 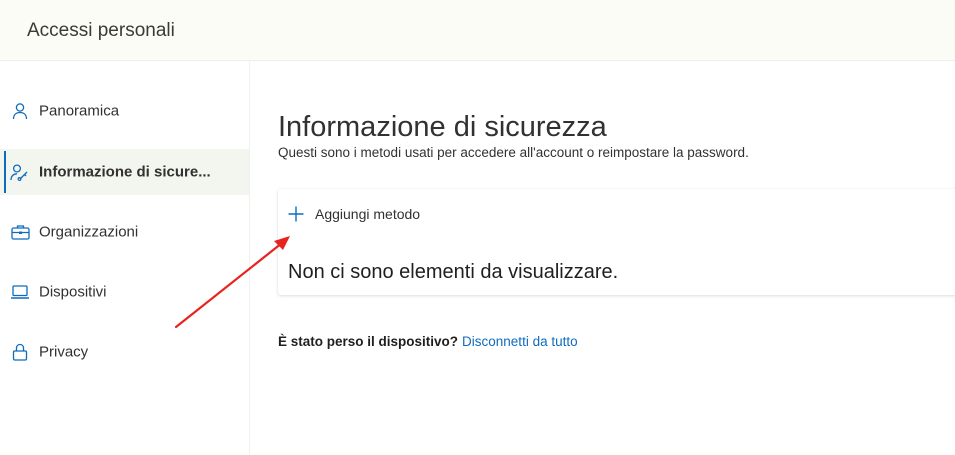 I want to click on add-method-button: Aggiungi metodo, so click(x=353, y=214).